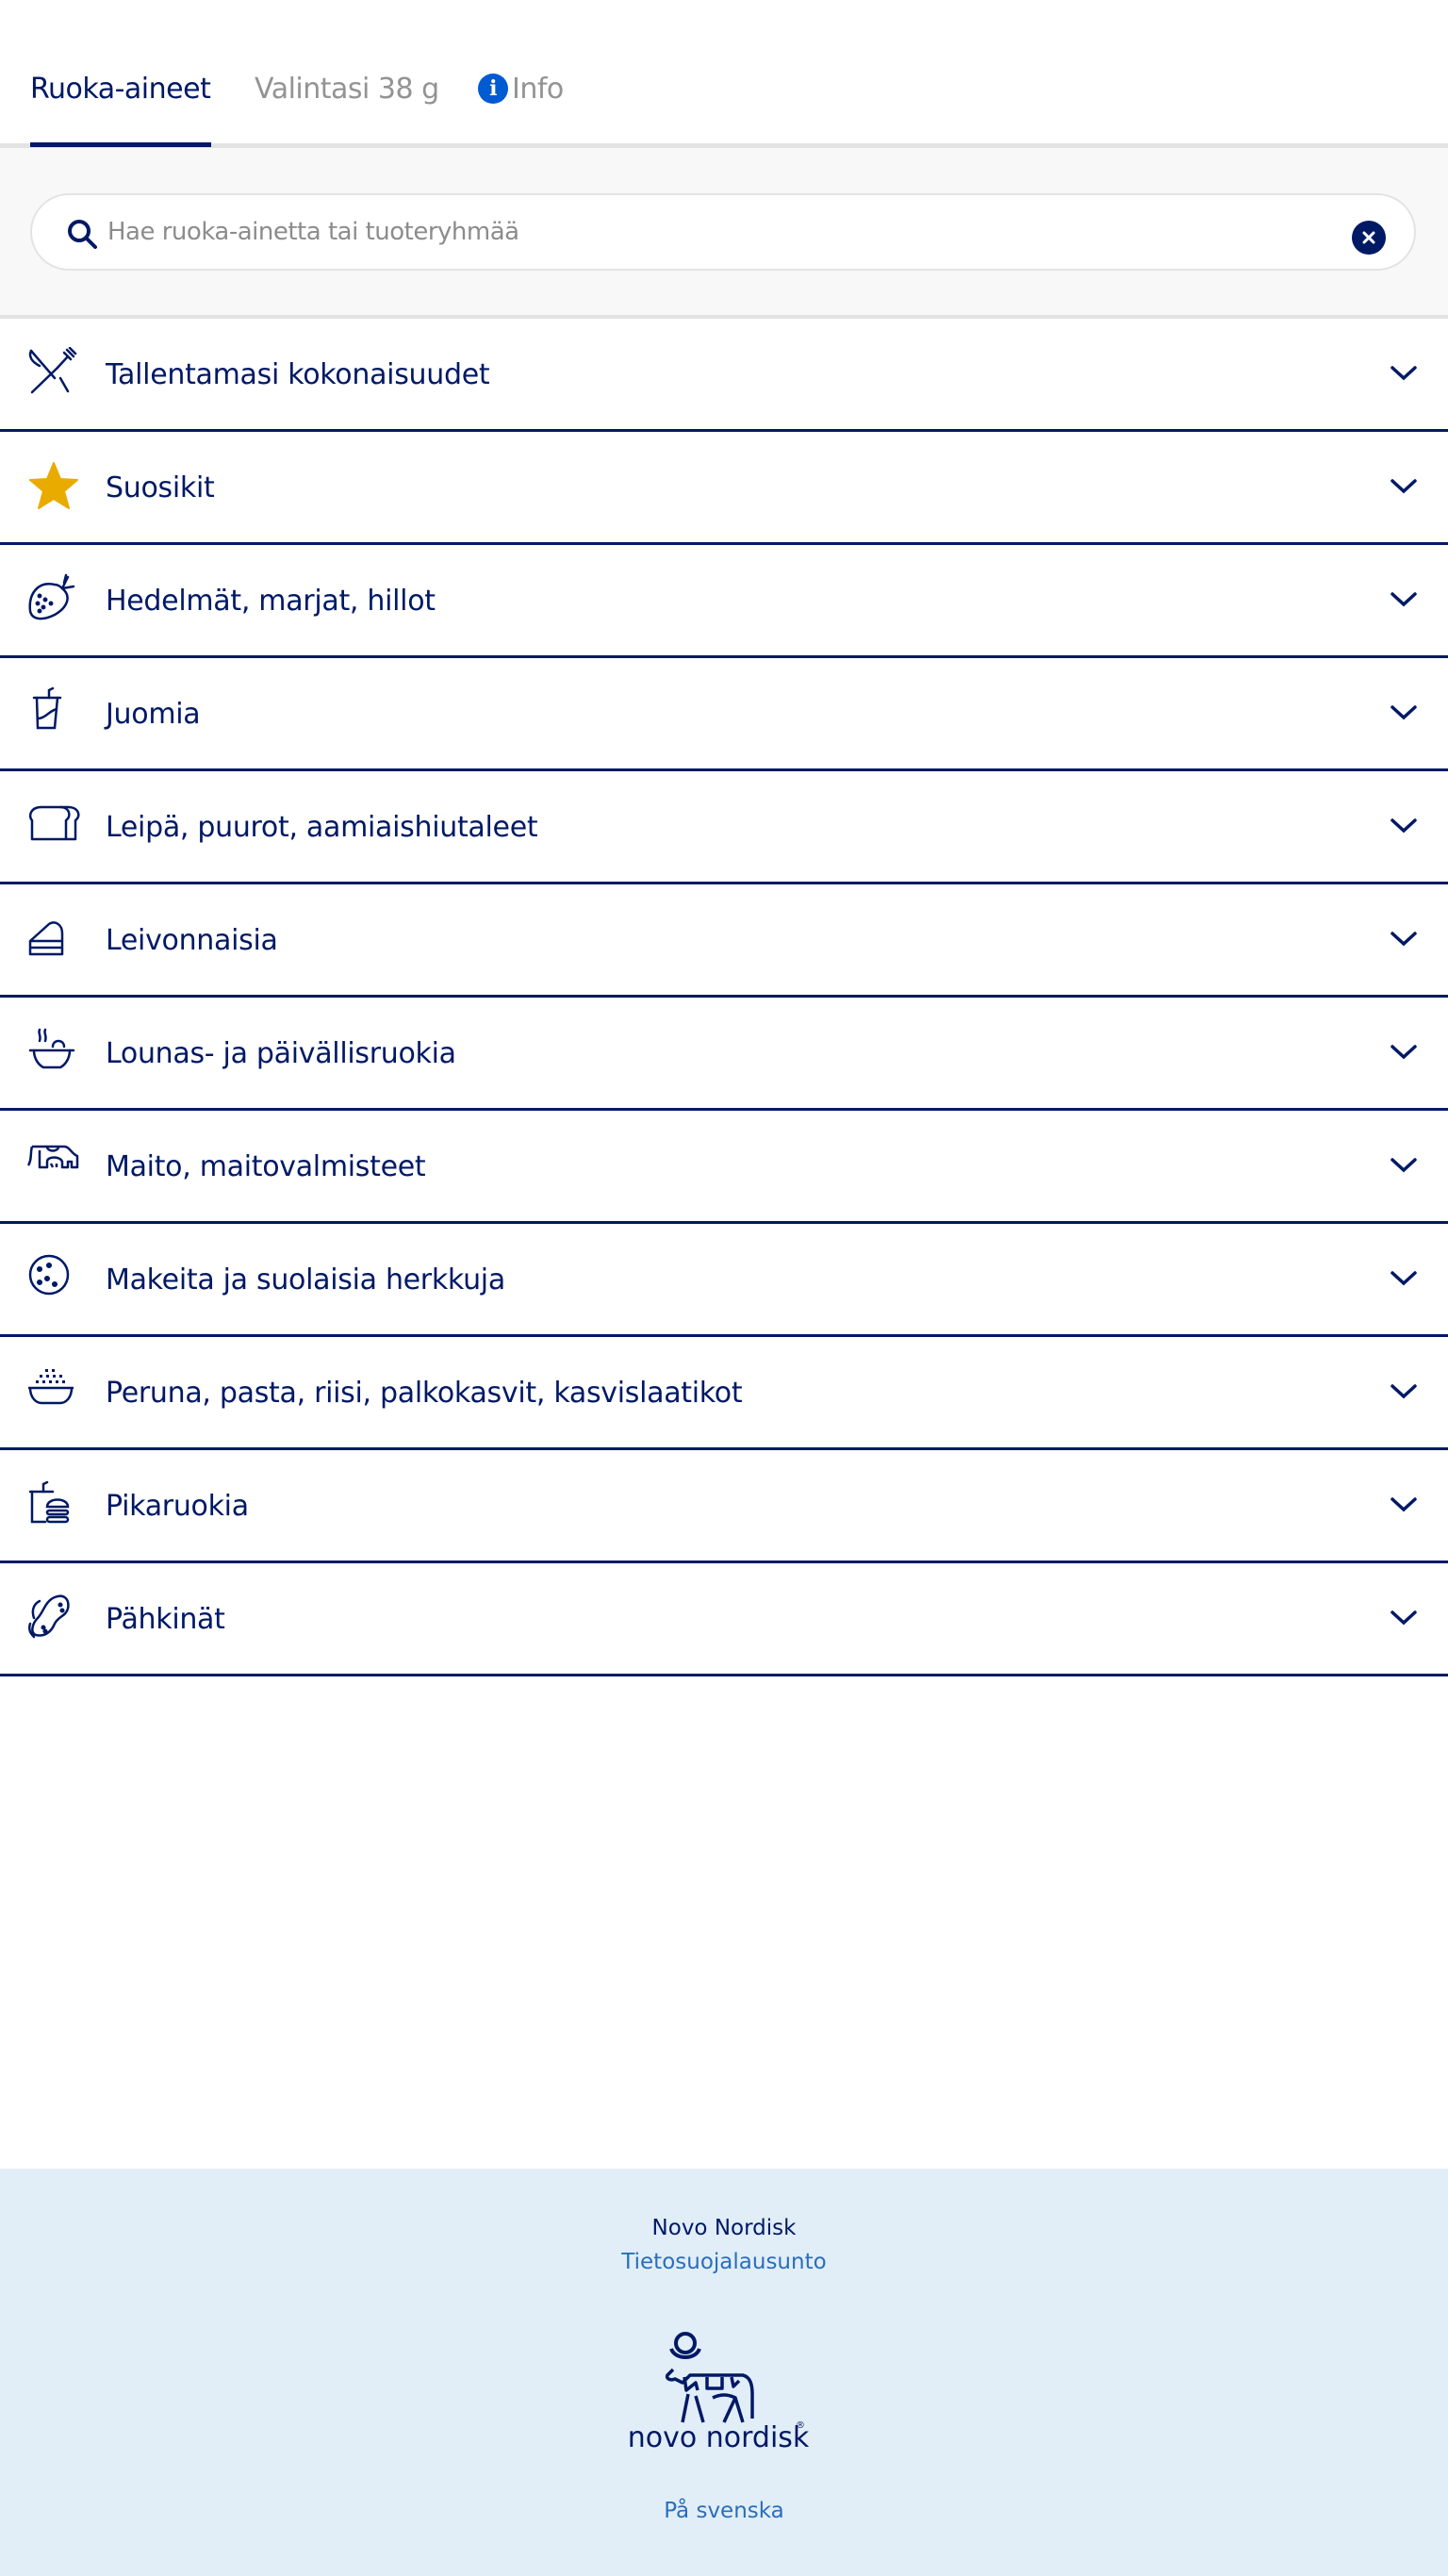 The height and width of the screenshot is (2576, 1448). I want to click on category-row-pastries: Leivonnaisia, so click(724, 941).